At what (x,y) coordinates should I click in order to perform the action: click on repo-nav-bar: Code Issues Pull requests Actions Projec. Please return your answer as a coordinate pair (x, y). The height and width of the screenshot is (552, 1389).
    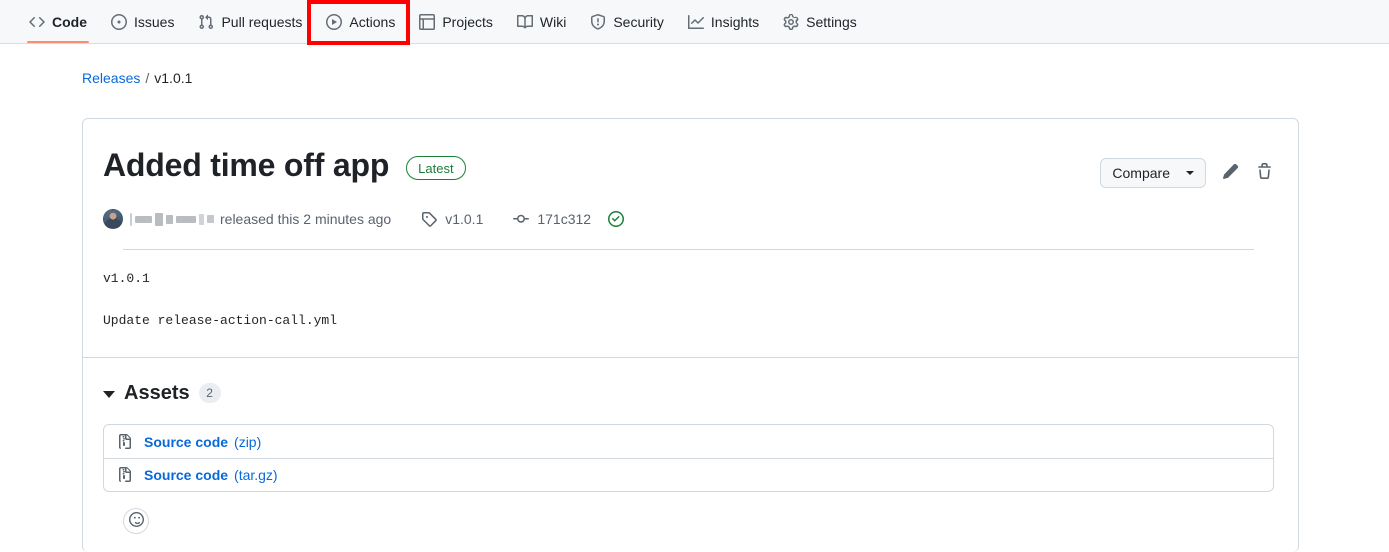
    Looking at the image, I should click on (694, 22).